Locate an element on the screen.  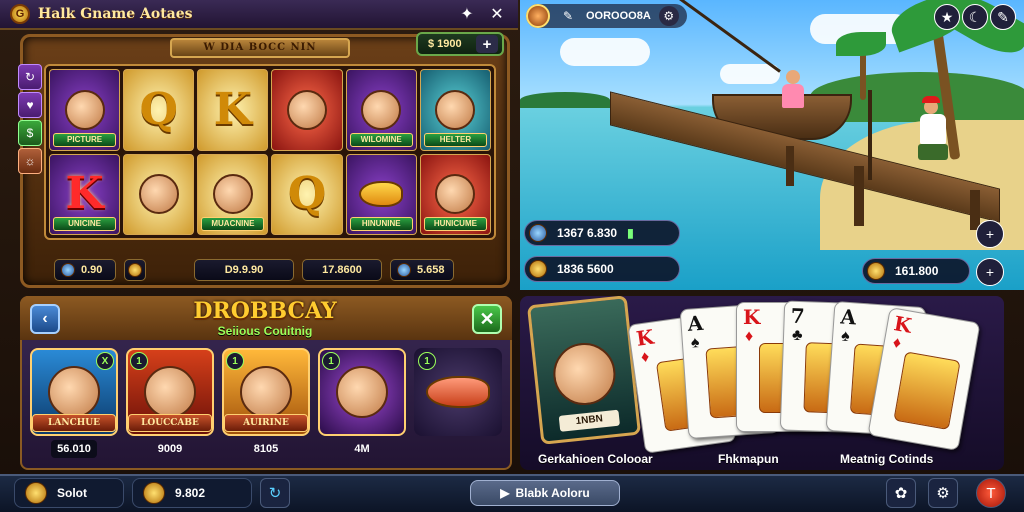
side-tab-spin-icon: ☼ is located at coordinates (30, 161).